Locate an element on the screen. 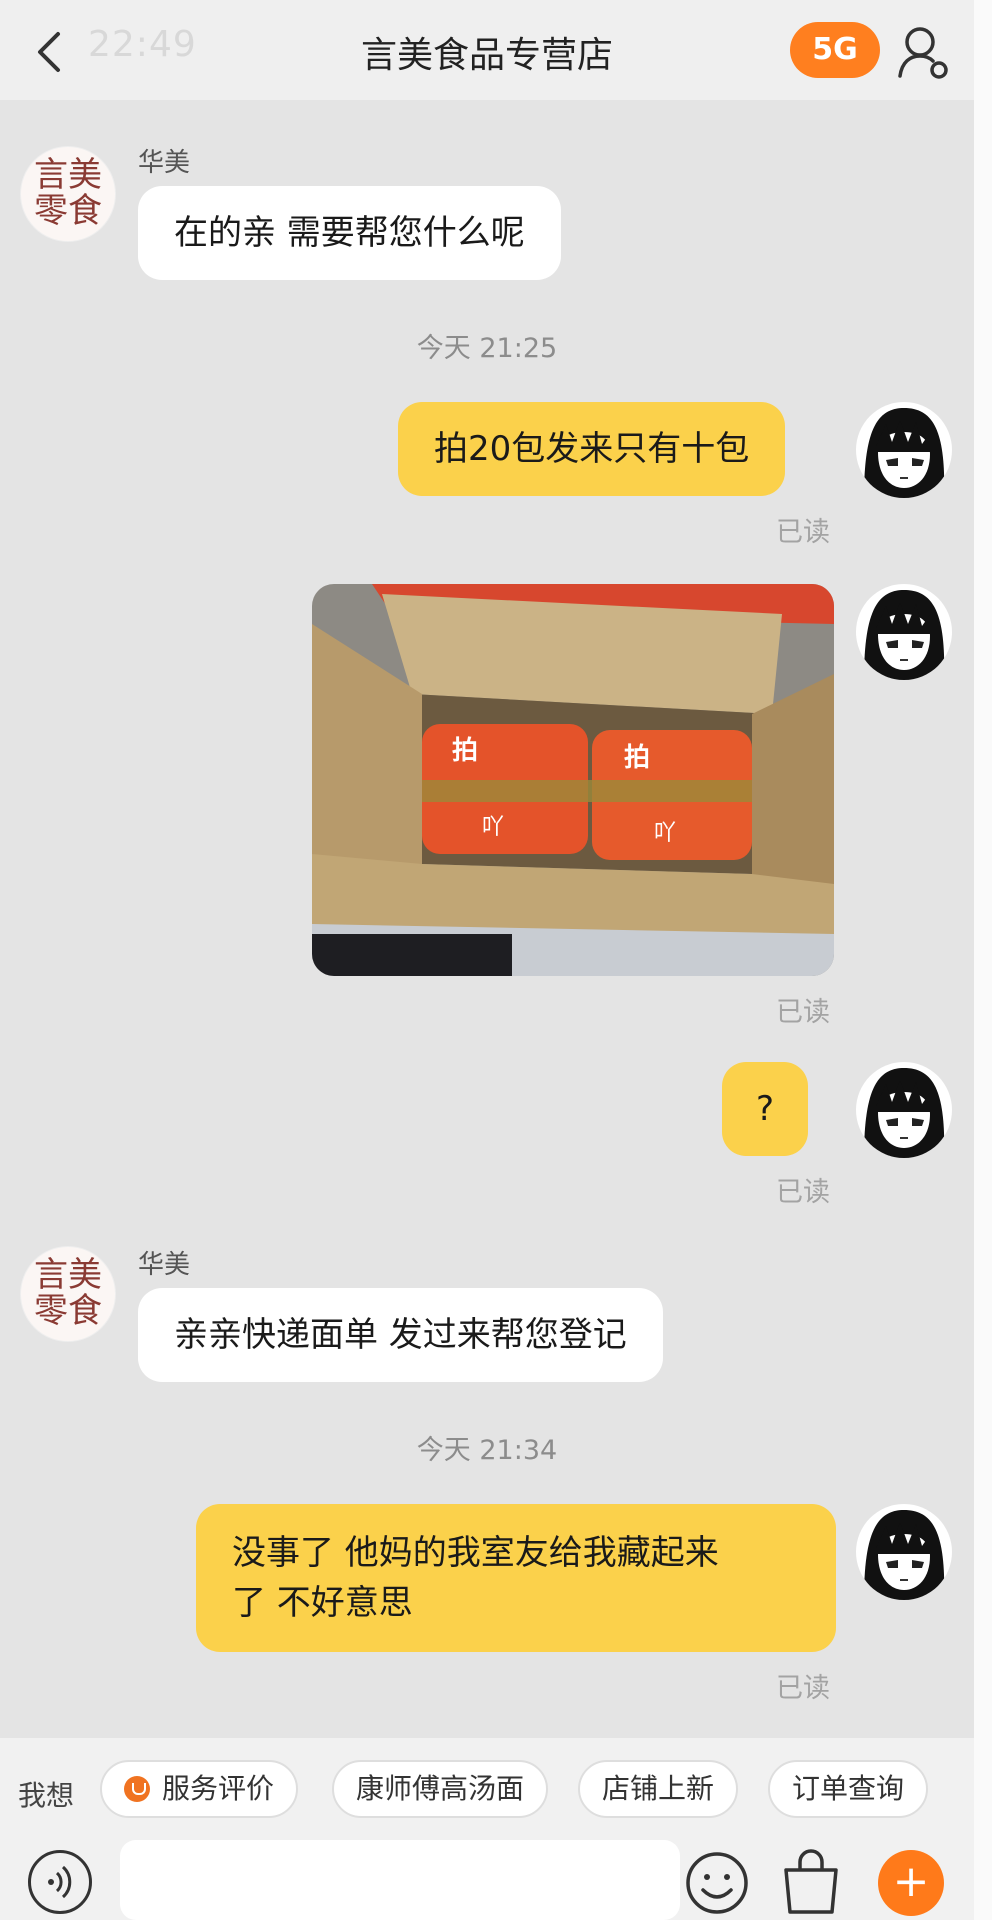 The height and width of the screenshot is (1920, 992). message-bubble: 亲亲快递面单 发过来帮您登记 is located at coordinates (400, 1335).